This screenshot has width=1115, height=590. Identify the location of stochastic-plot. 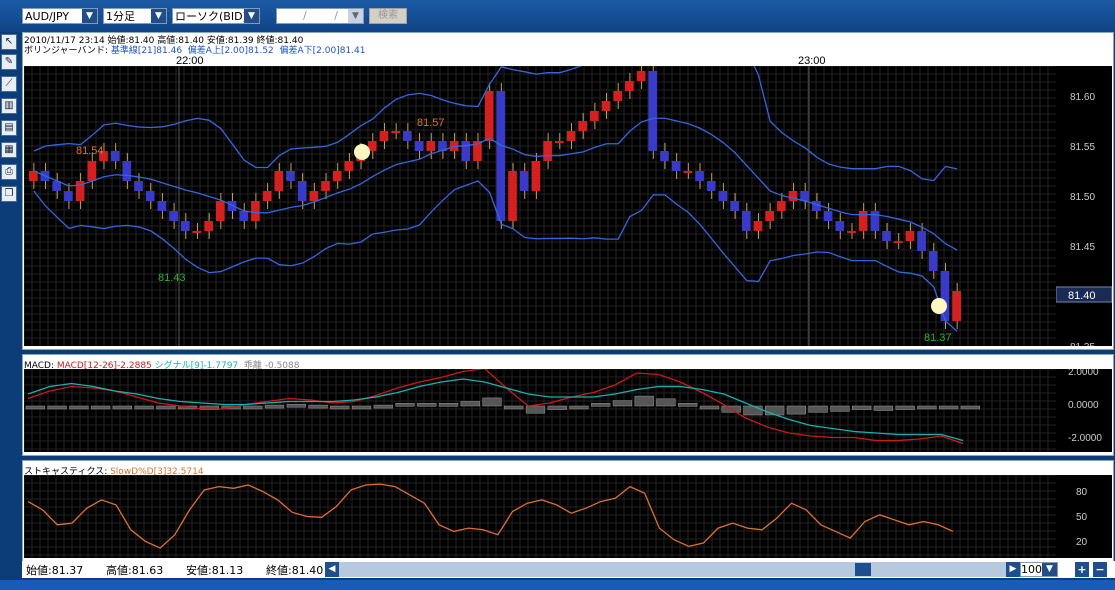
(539, 516).